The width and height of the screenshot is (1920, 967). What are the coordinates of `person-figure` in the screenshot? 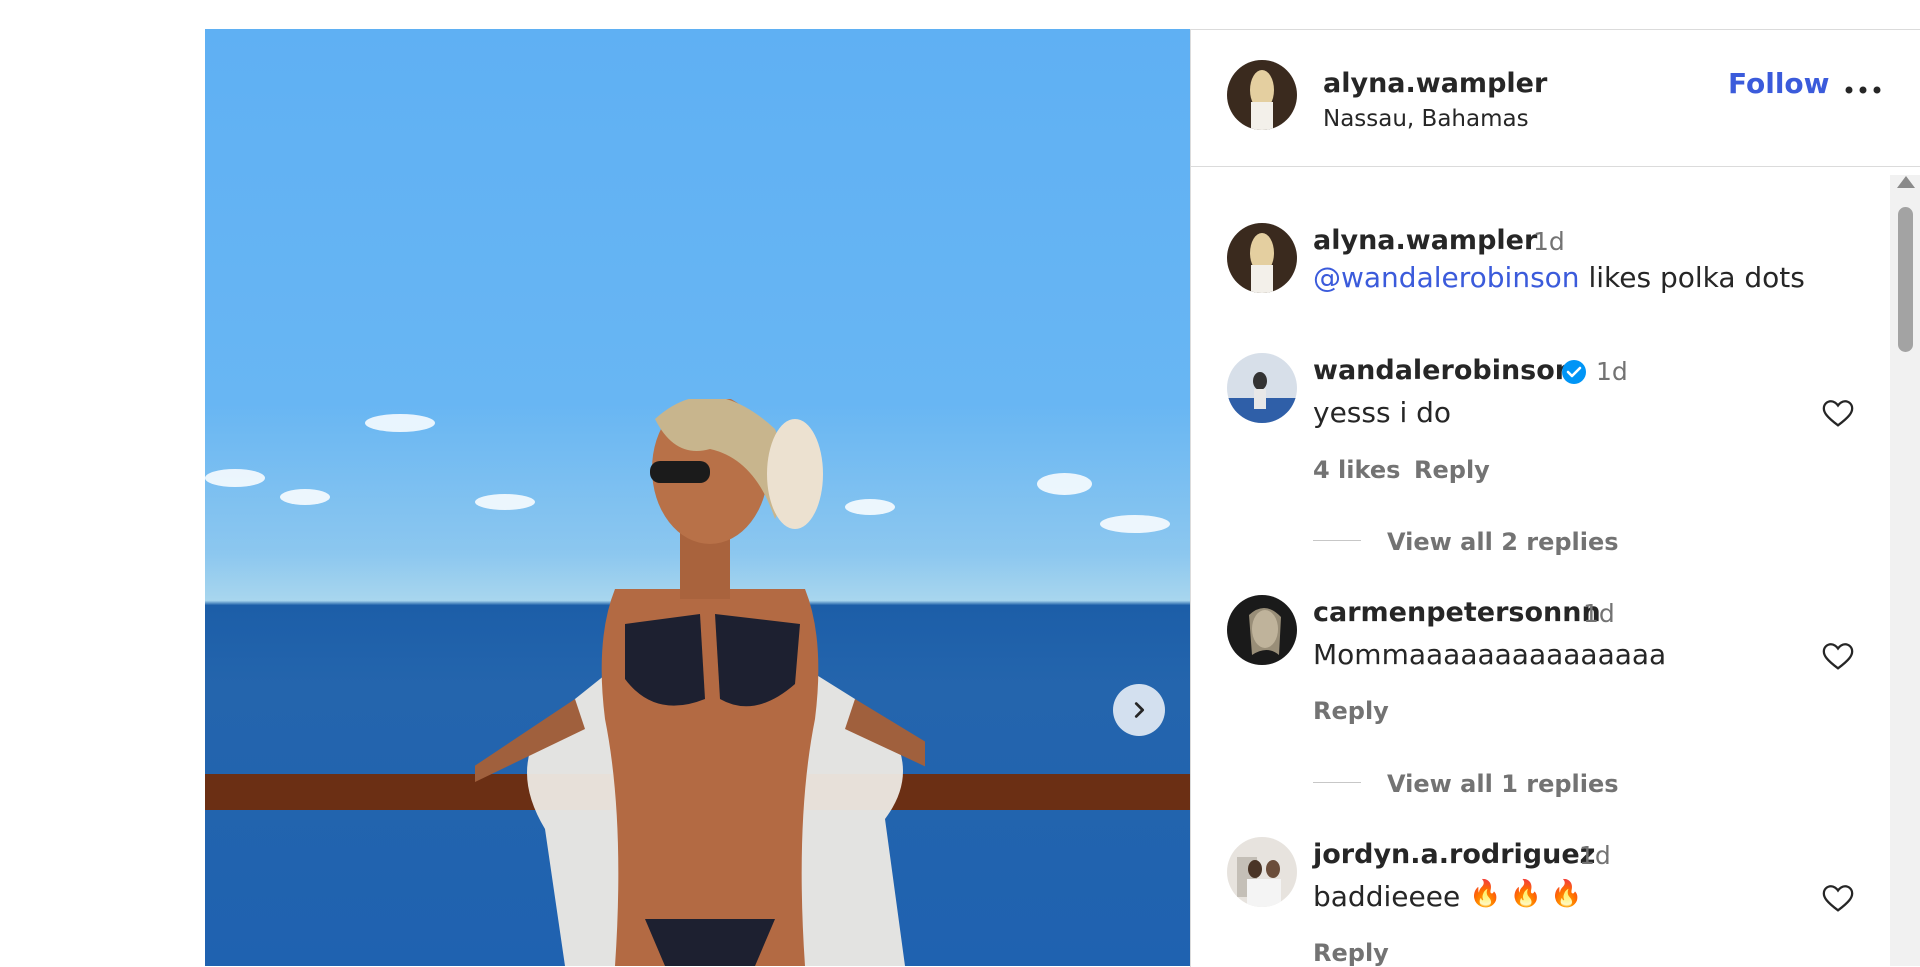 It's located at (700, 682).